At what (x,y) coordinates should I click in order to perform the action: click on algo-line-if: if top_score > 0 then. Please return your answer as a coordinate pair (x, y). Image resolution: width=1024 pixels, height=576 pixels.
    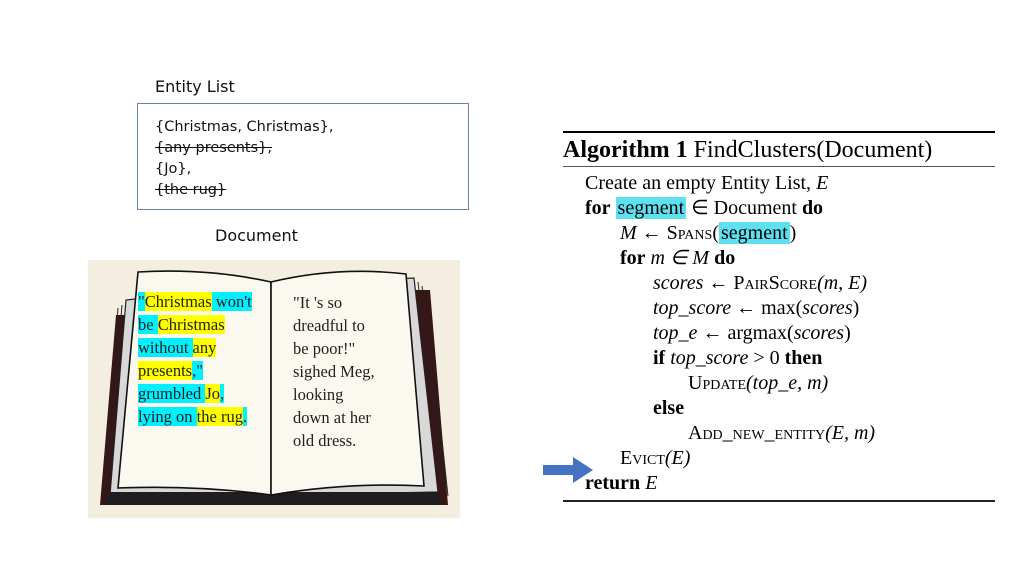
    Looking at the image, I should click on (738, 358).